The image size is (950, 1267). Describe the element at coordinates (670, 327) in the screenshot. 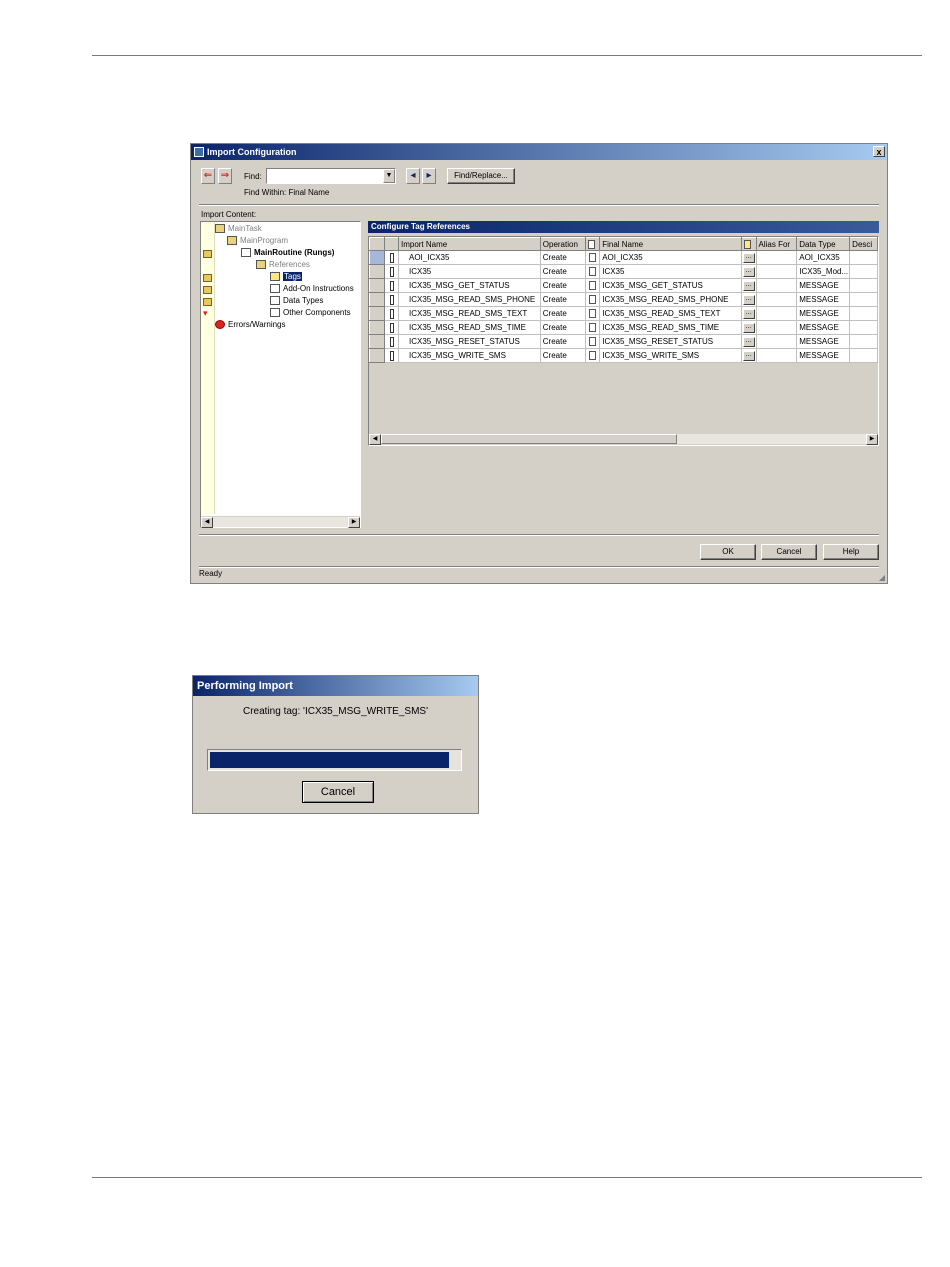

I see `final-name-cell: ICX35_MSG_READ_SMS_TIME` at that location.